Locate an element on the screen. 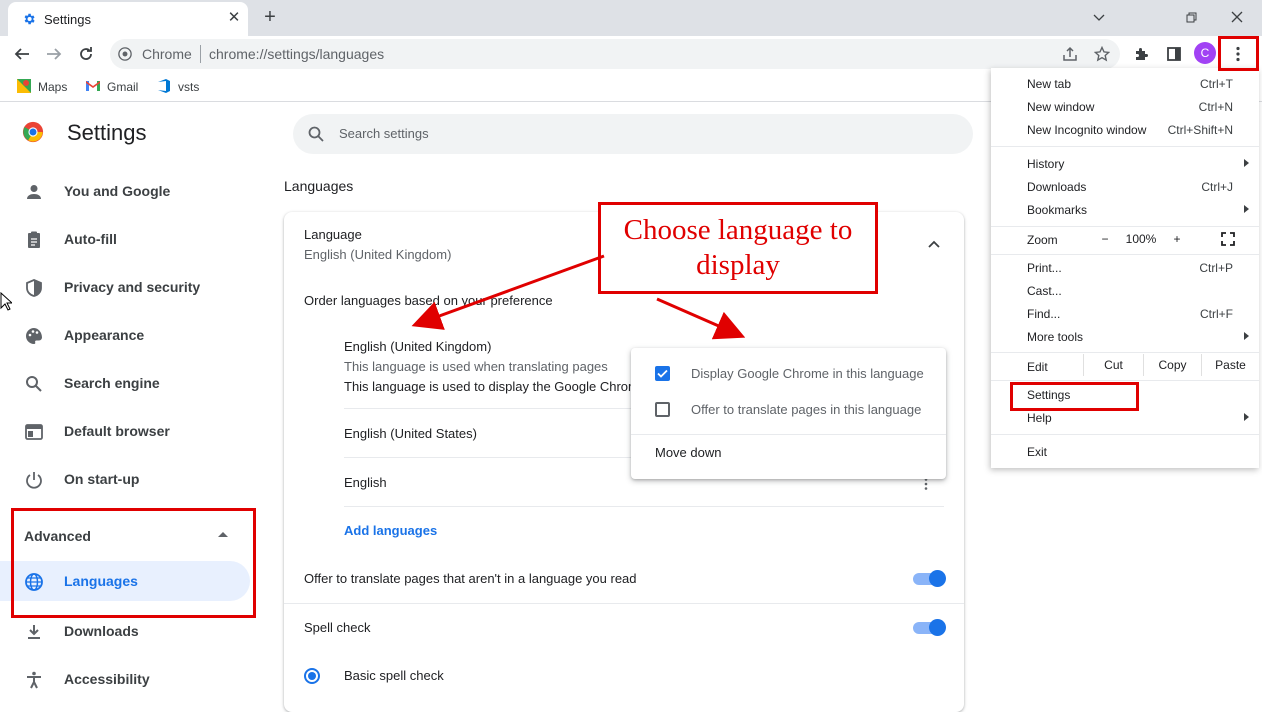 This screenshot has width=1262, height=712. search-input: Search settings is located at coordinates (633, 134).